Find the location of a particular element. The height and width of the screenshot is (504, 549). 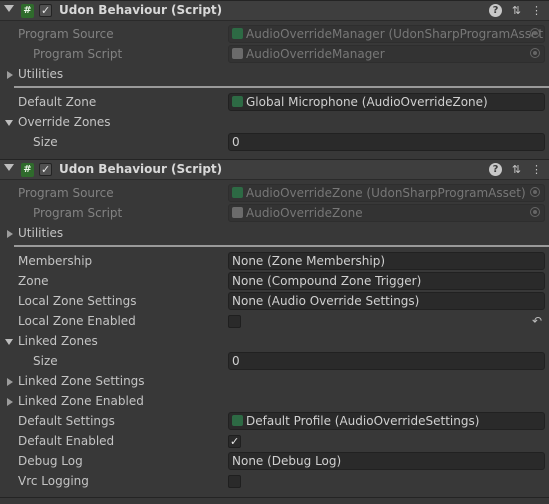

default-enabled-label: Default Enabled is located at coordinates (66, 441).